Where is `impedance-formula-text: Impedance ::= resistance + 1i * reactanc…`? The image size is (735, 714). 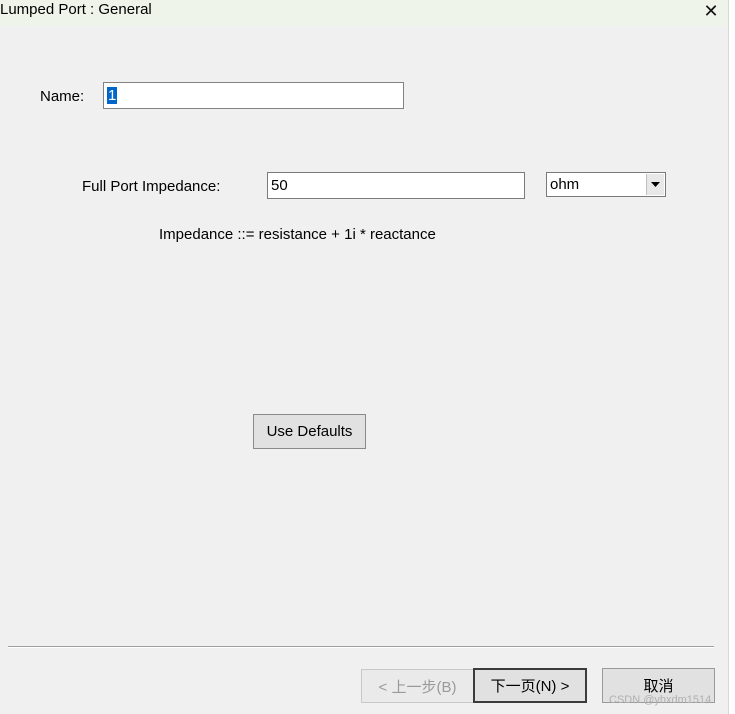 impedance-formula-text: Impedance ::= resistance + 1i * reactanc… is located at coordinates (297, 234).